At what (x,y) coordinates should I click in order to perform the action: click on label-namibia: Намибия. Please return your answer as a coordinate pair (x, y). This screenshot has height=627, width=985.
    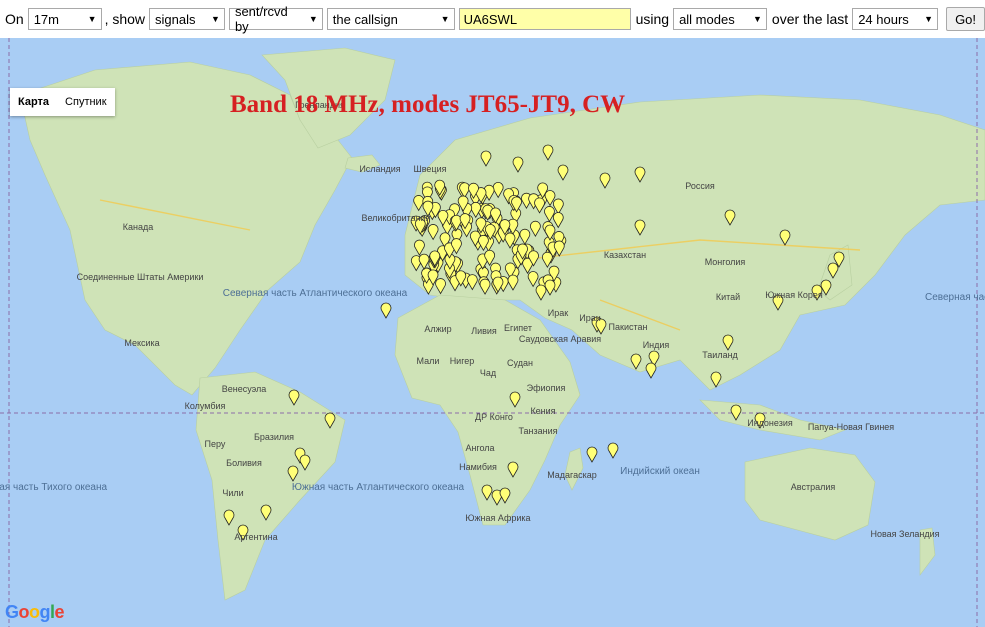
    Looking at the image, I should click on (478, 467).